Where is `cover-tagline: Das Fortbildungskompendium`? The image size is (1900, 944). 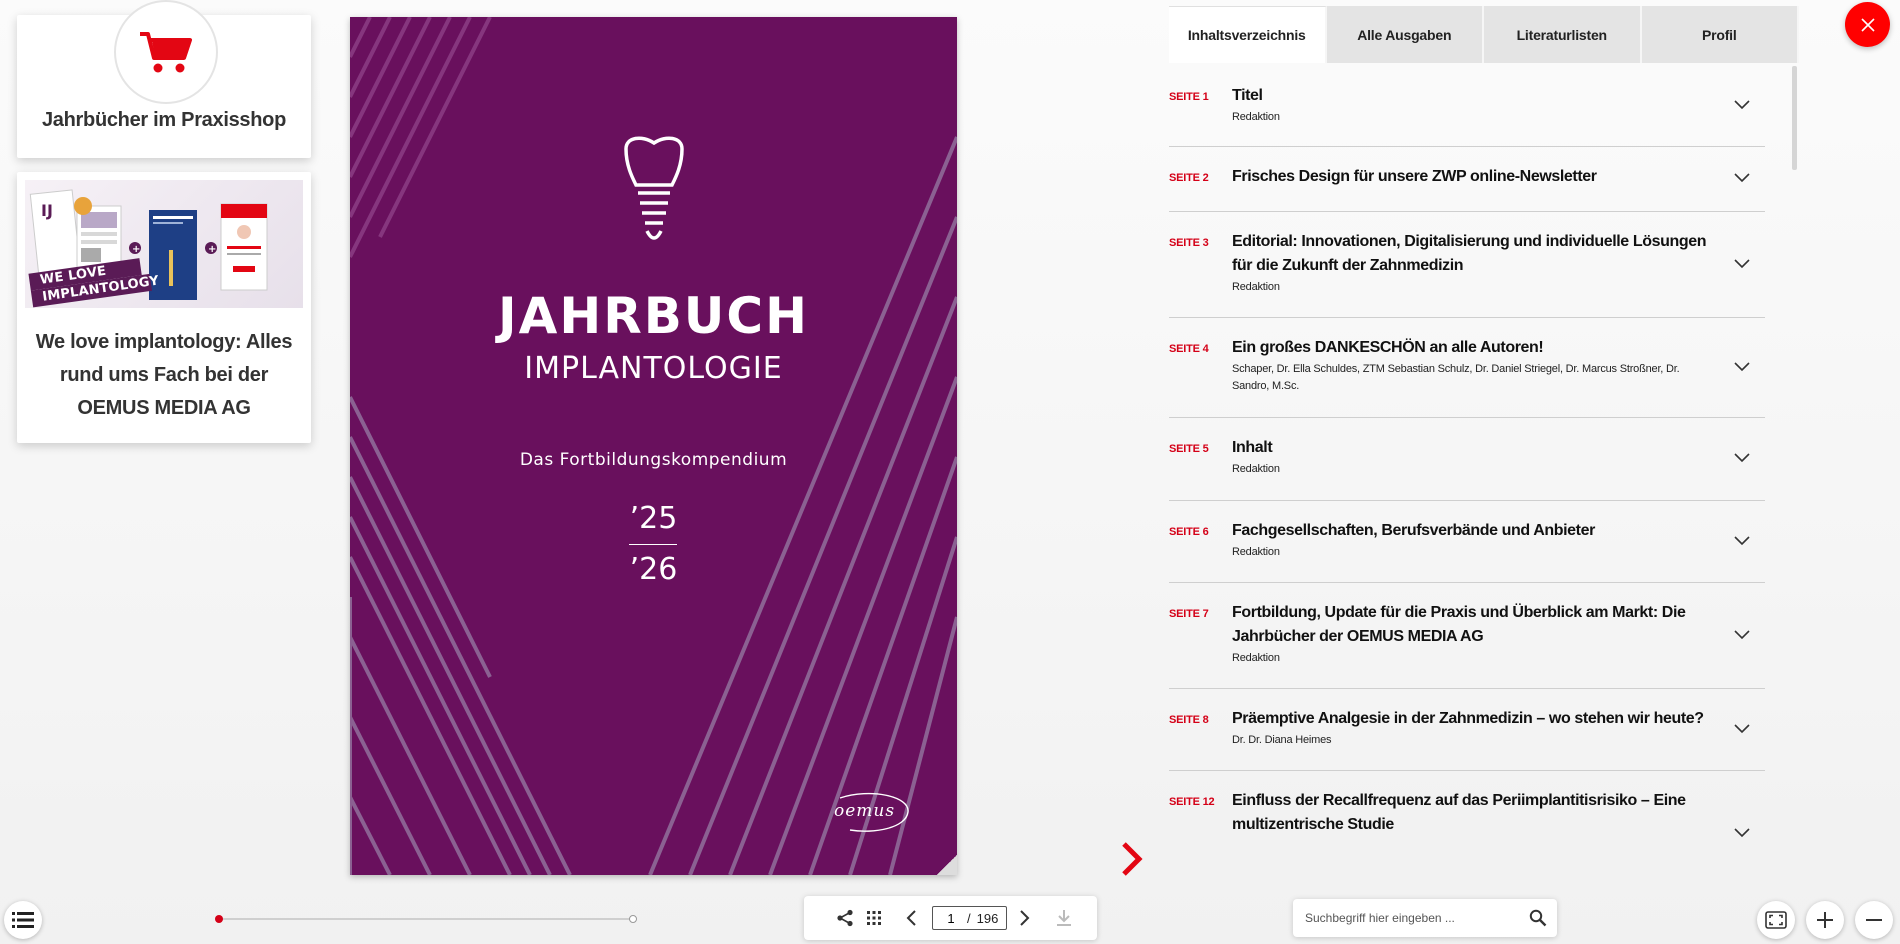
cover-tagline: Das Fortbildungskompendium is located at coordinates (653, 460).